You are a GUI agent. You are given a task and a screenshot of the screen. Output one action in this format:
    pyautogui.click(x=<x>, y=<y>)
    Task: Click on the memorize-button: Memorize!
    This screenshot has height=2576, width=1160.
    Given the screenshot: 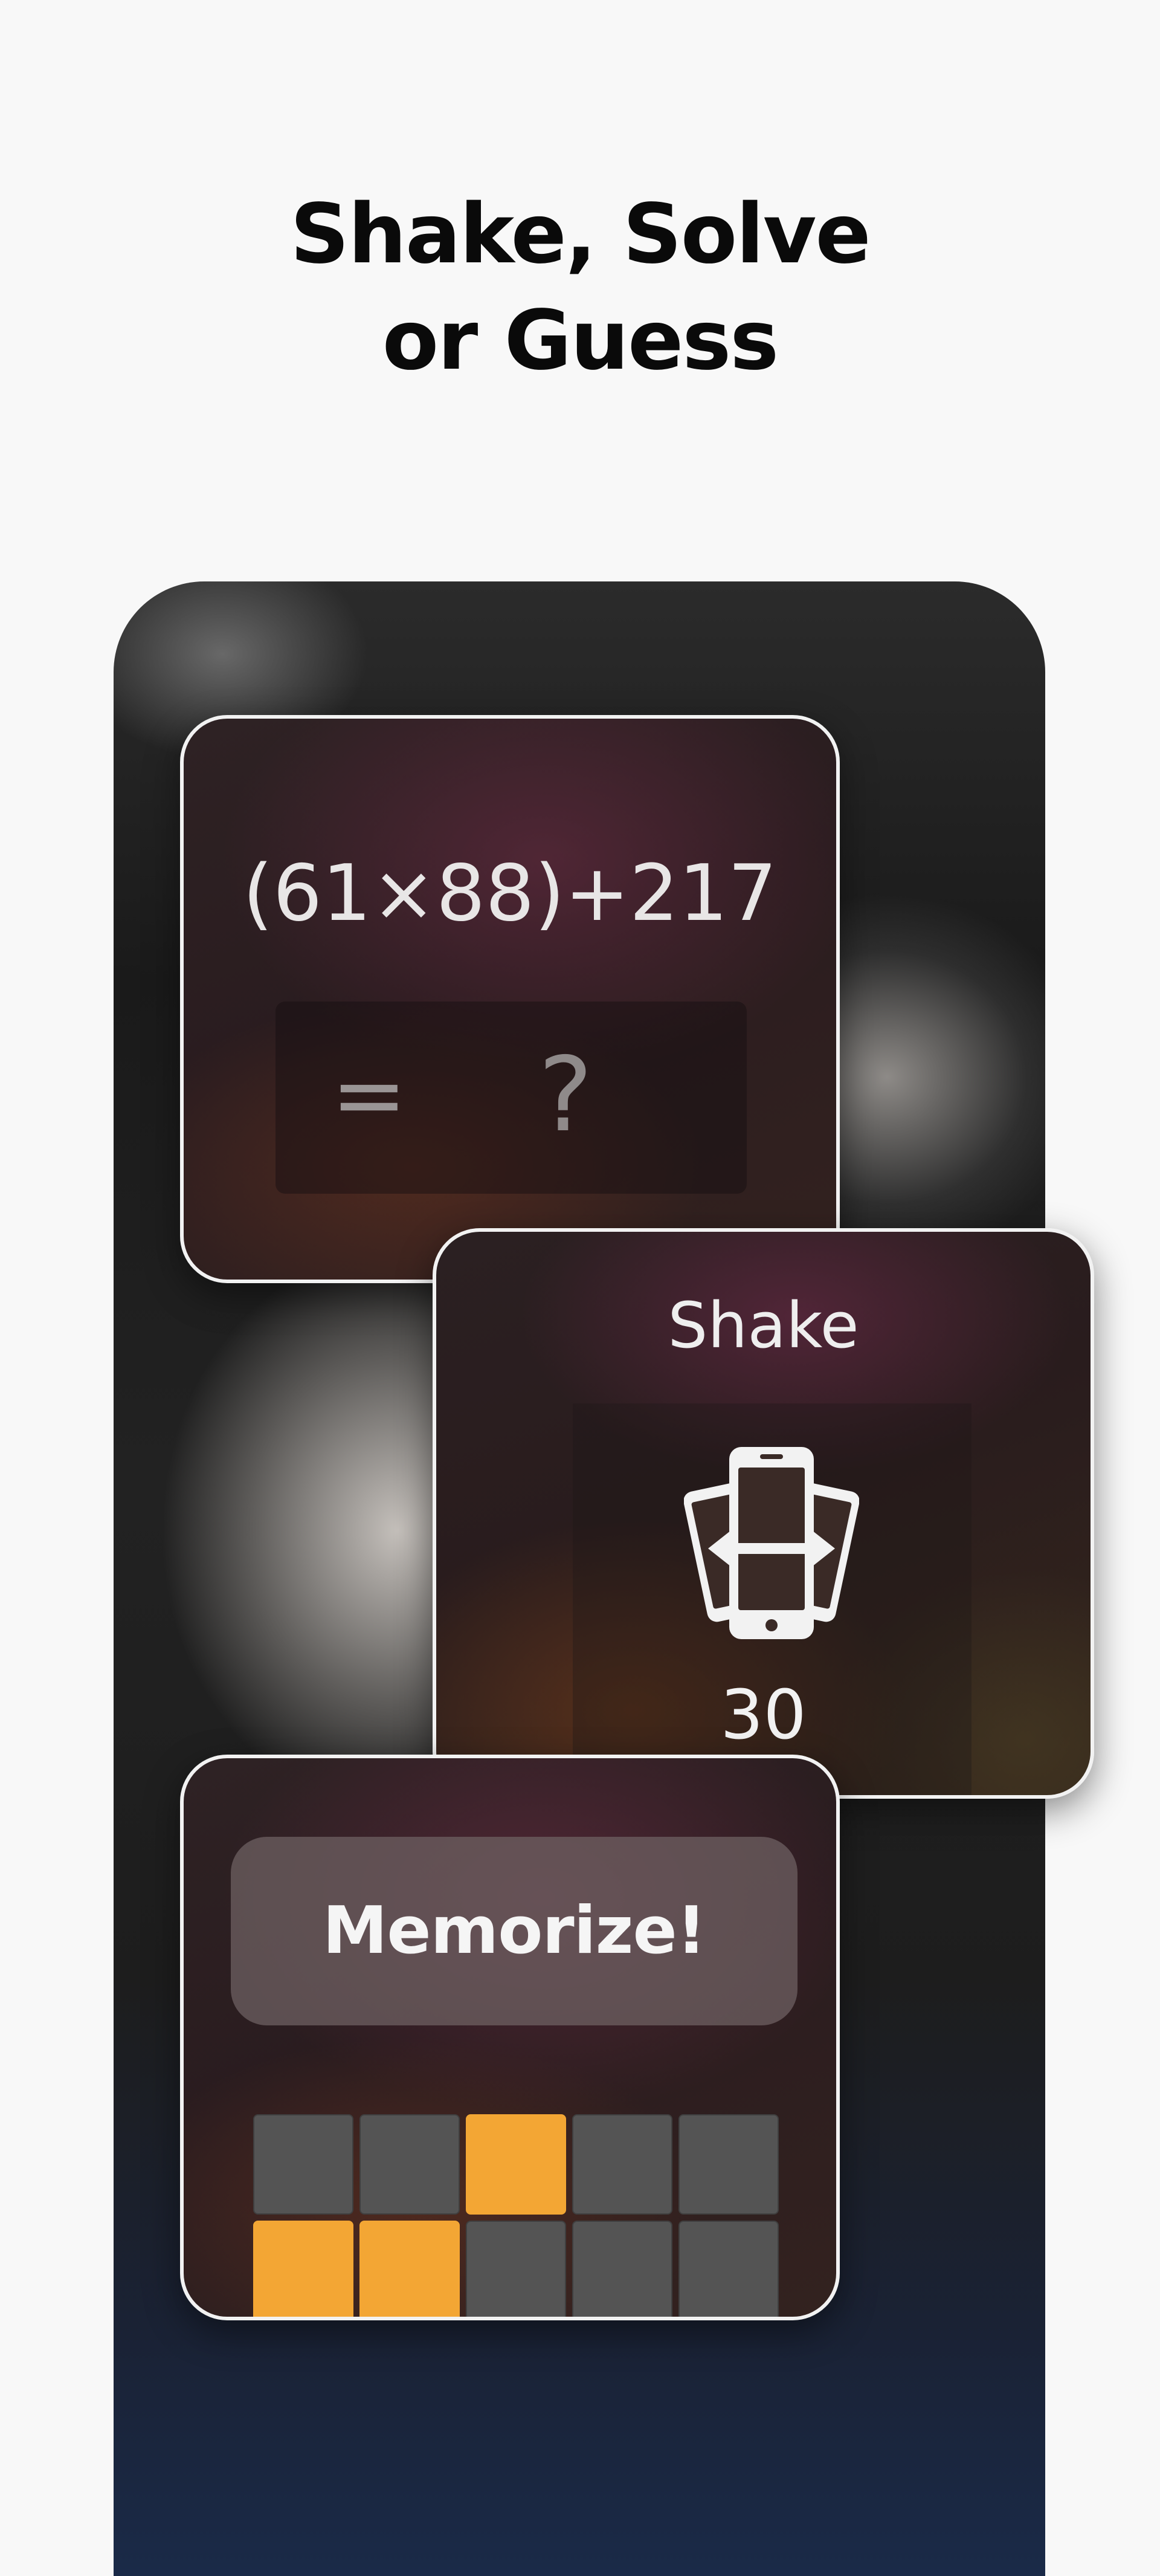 What is the action you would take?
    pyautogui.click(x=514, y=1931)
    